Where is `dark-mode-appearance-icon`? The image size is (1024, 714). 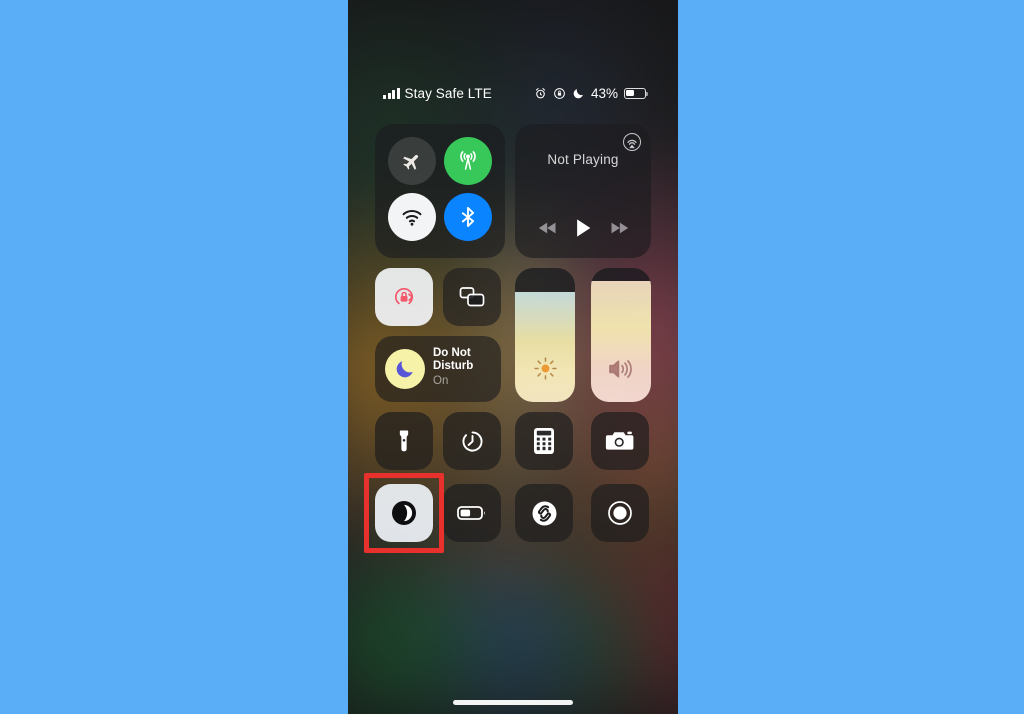
dark-mode-appearance-icon is located at coordinates (404, 513).